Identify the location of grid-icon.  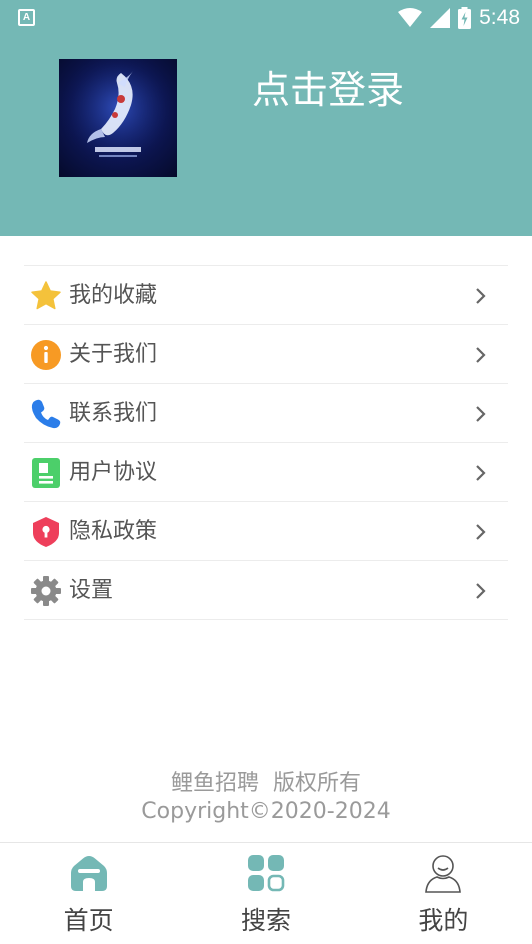
(266, 873).